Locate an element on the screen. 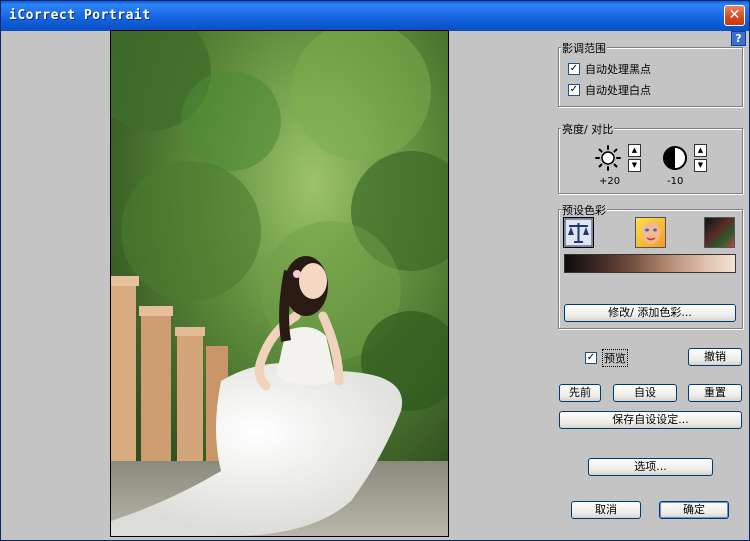 The width and height of the screenshot is (750, 541). cancel-button: 取消 is located at coordinates (606, 510).